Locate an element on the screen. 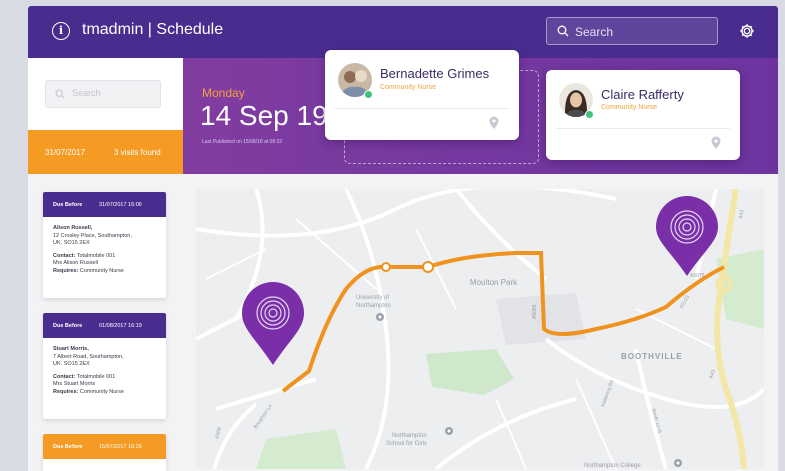  map-label: Northampton College is located at coordinates (612, 466).